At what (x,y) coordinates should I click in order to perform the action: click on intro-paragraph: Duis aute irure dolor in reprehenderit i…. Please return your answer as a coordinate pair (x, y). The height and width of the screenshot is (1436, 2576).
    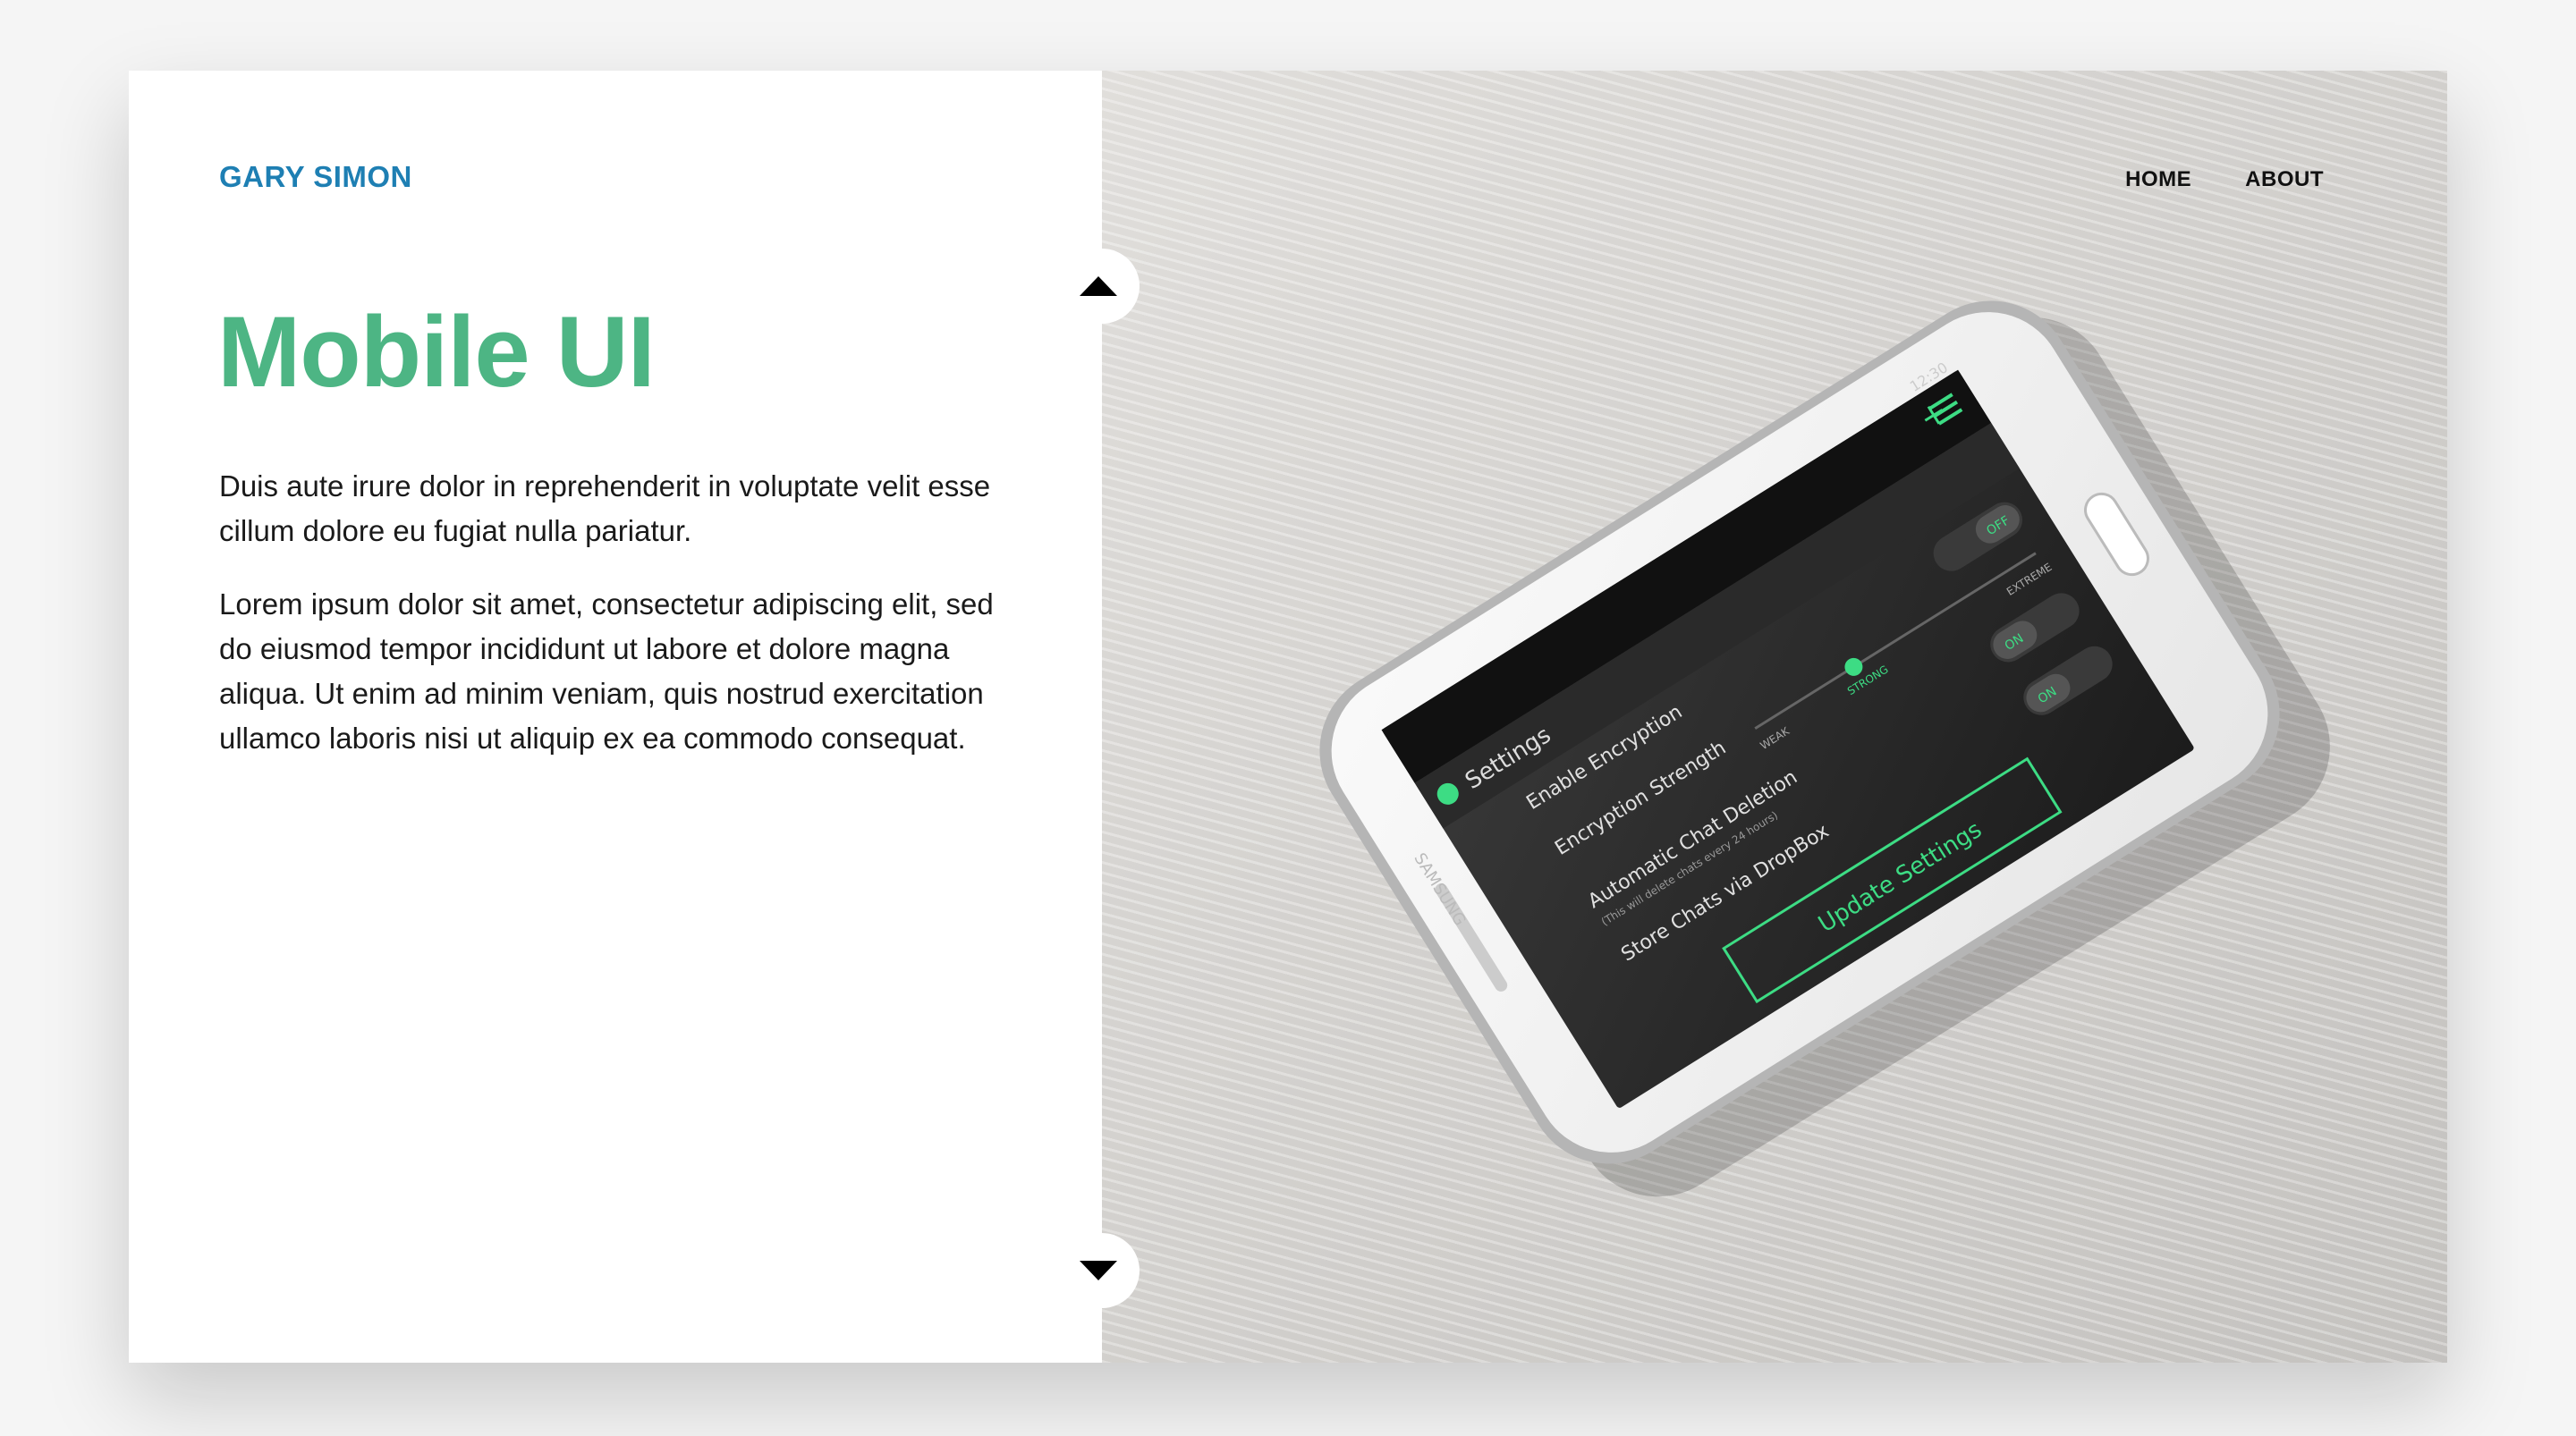
    Looking at the image, I should click on (605, 508).